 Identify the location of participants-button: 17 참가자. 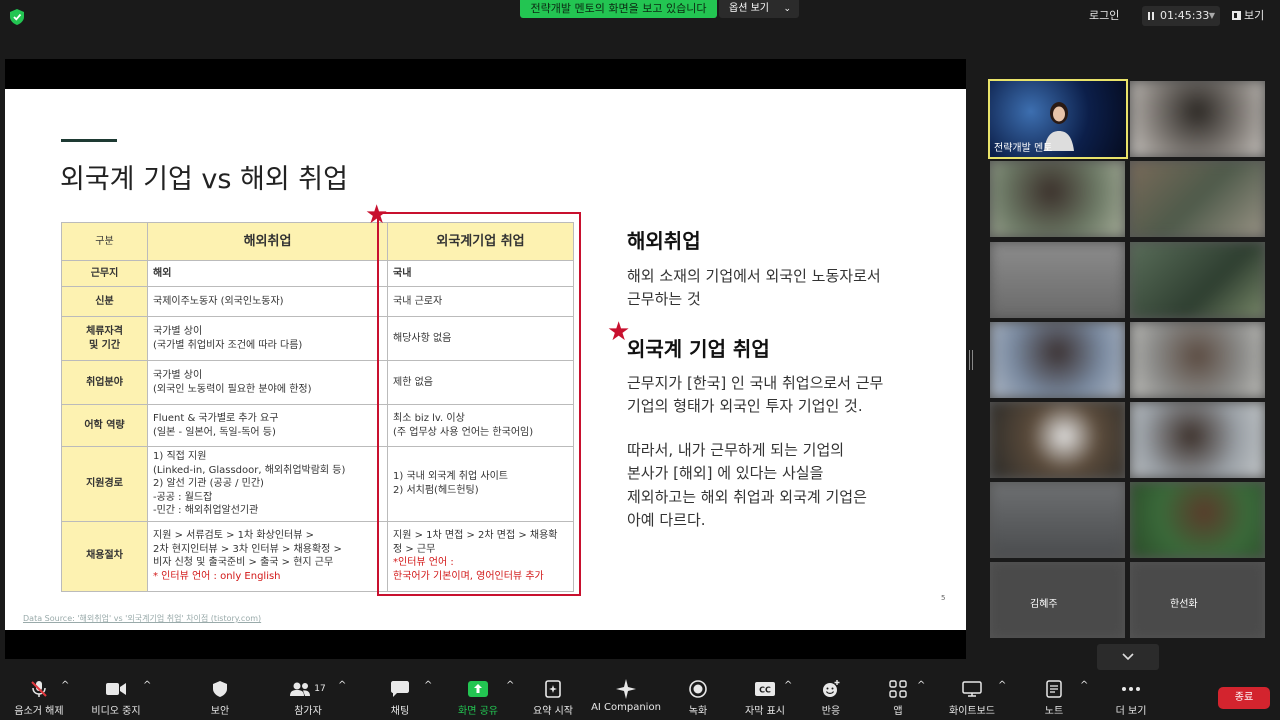
(308, 698).